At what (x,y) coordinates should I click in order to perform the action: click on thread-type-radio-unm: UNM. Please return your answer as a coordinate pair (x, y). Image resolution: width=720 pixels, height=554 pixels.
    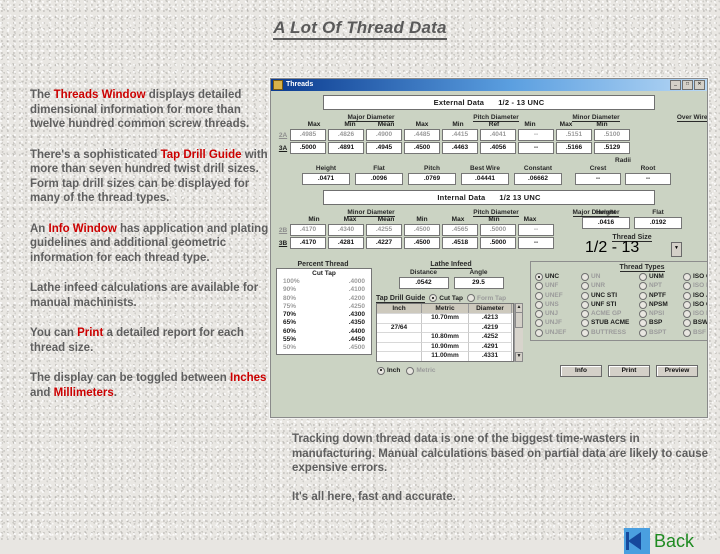
    Looking at the image, I should click on (660, 277).